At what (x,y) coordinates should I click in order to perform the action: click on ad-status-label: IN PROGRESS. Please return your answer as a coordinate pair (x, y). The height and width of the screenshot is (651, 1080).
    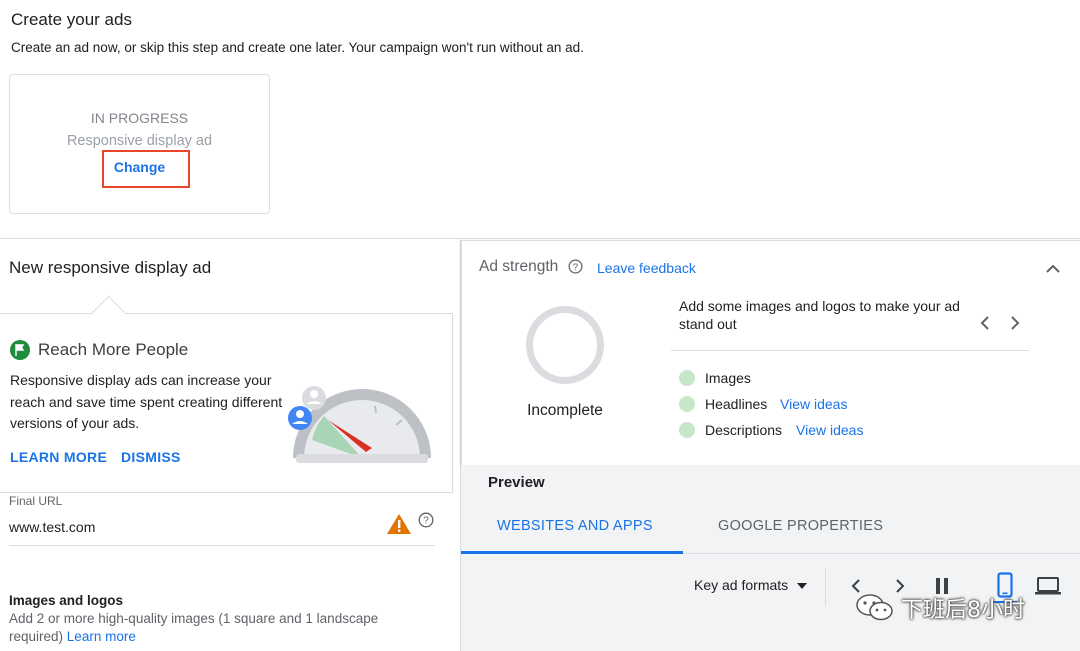
    Looking at the image, I should click on (139, 118).